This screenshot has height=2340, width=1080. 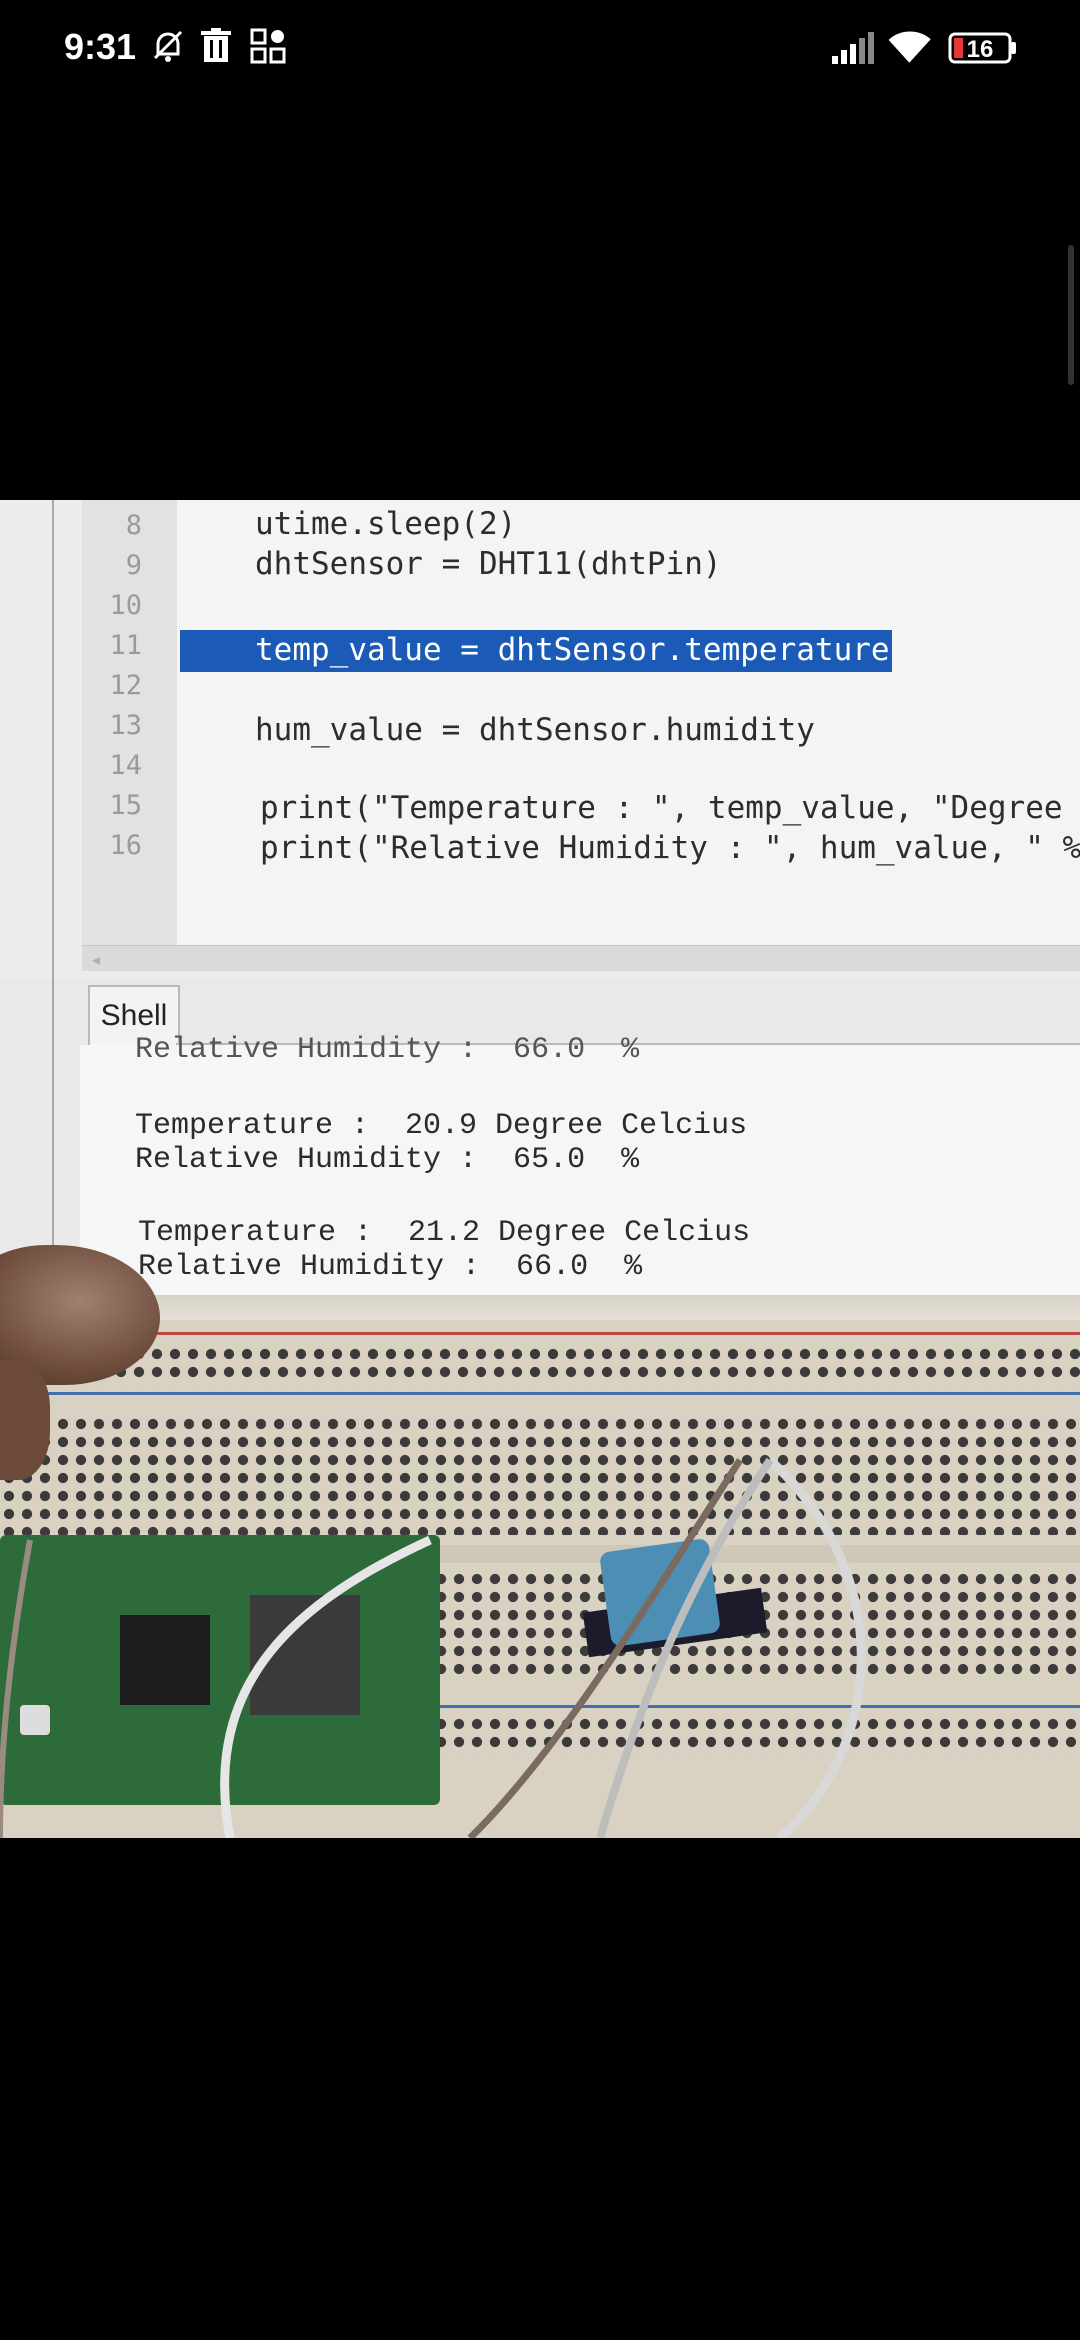 What do you see at coordinates (433, 1647) in the screenshot?
I see `wires` at bounding box center [433, 1647].